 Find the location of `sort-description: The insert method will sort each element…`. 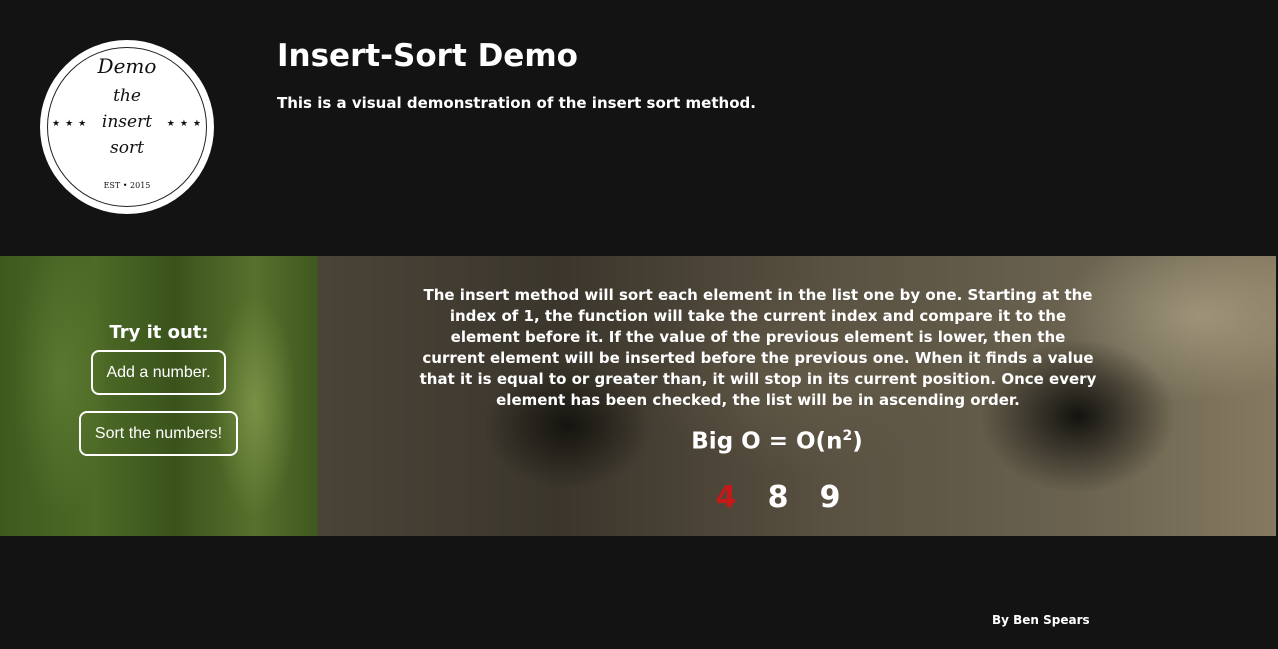

sort-description: The insert method will sort each element… is located at coordinates (758, 347).